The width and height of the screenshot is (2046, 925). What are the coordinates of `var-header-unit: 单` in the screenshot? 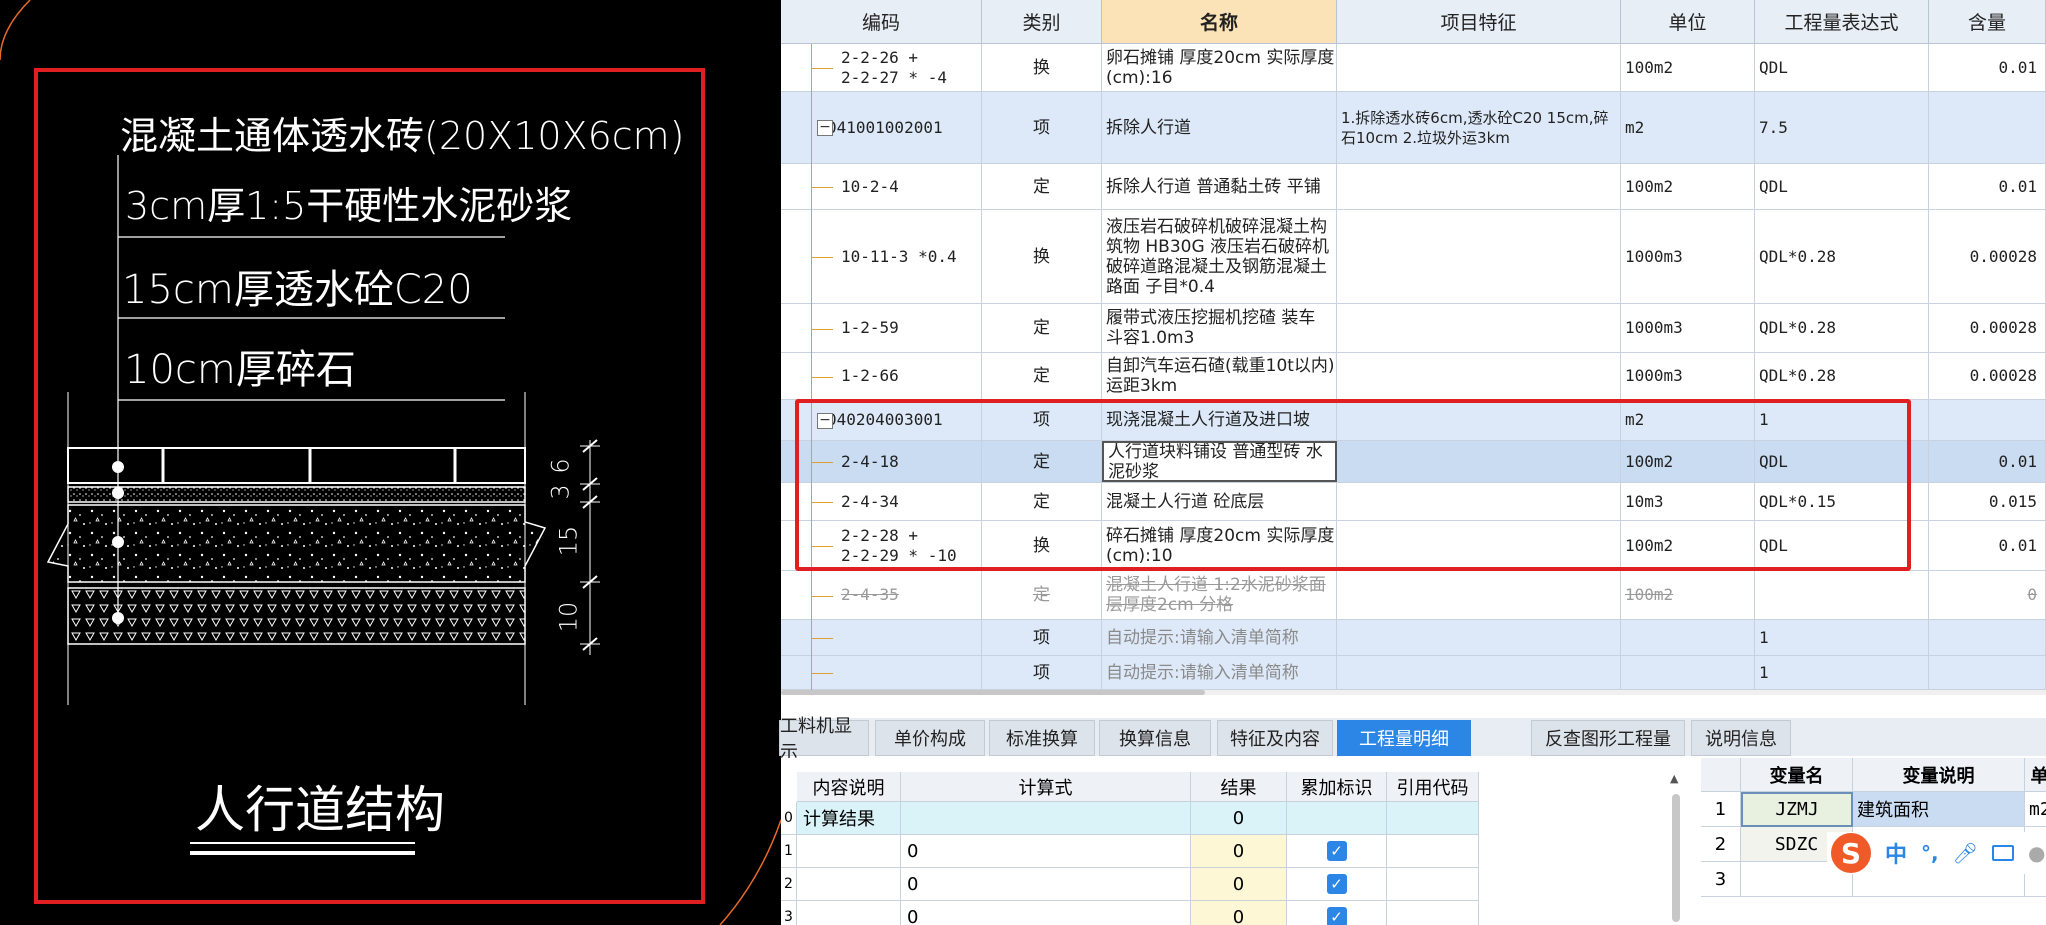 It's located at (2035, 775).